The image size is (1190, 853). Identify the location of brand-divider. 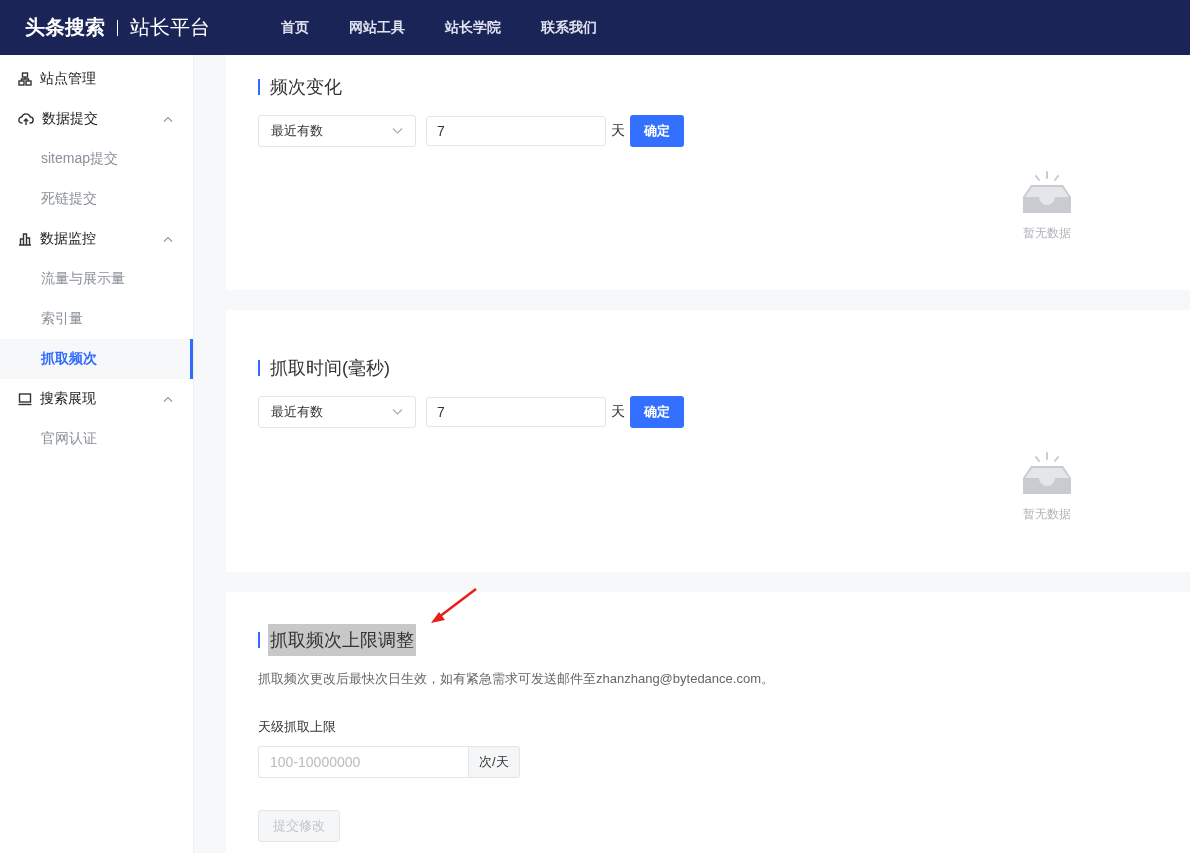
(117, 27).